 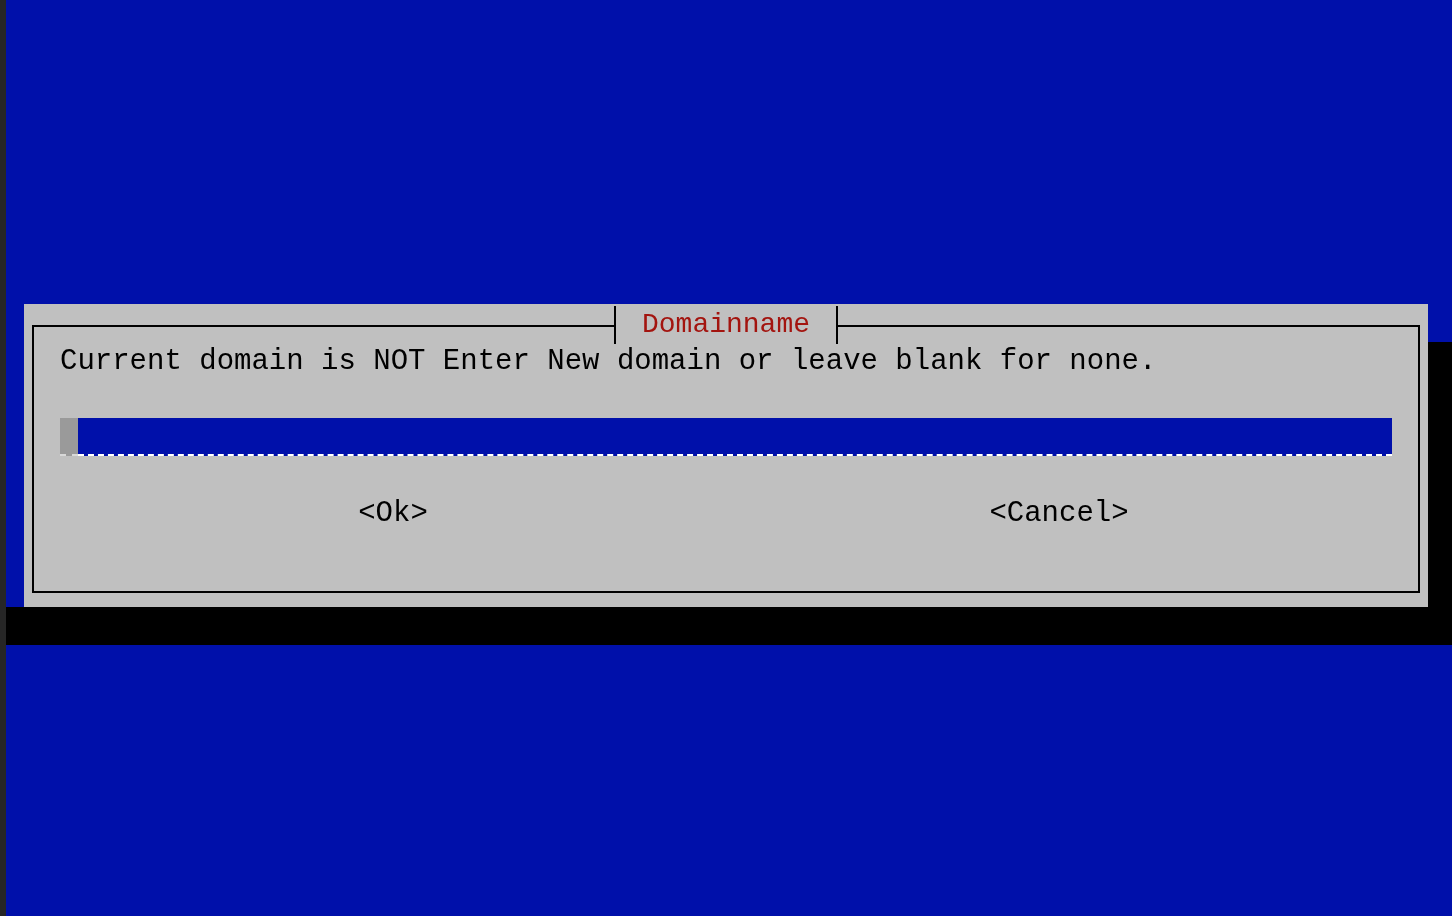 I want to click on dialog-button: <Cancel>, so click(x=1059, y=514).